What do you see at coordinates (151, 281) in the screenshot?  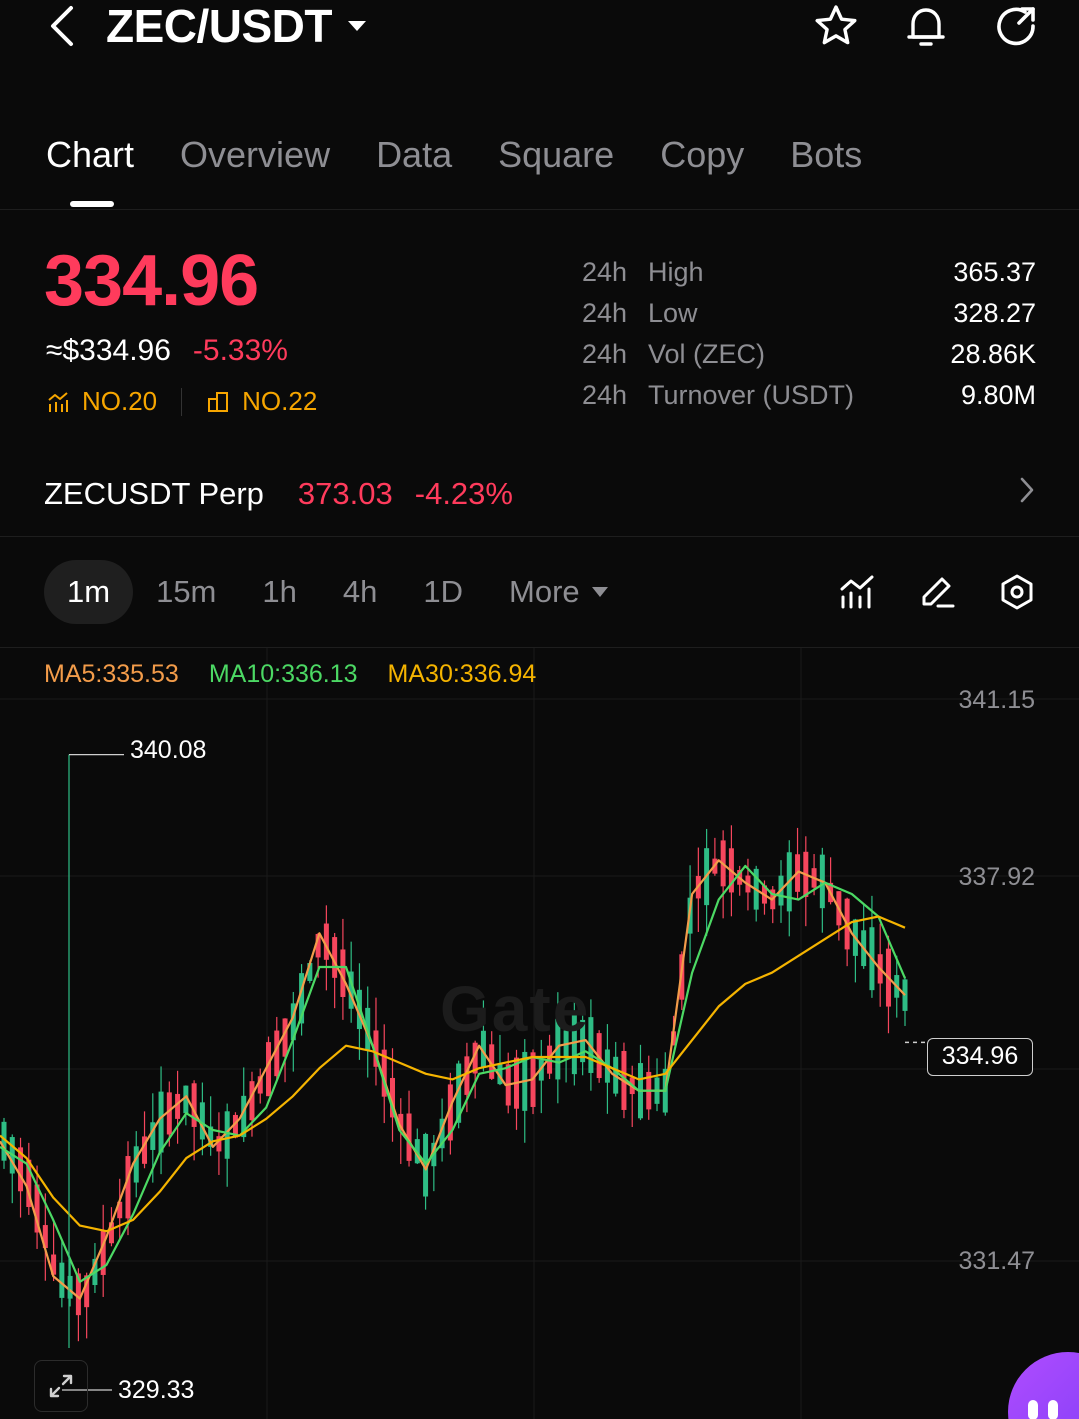 I see `last-price: 334.96` at bounding box center [151, 281].